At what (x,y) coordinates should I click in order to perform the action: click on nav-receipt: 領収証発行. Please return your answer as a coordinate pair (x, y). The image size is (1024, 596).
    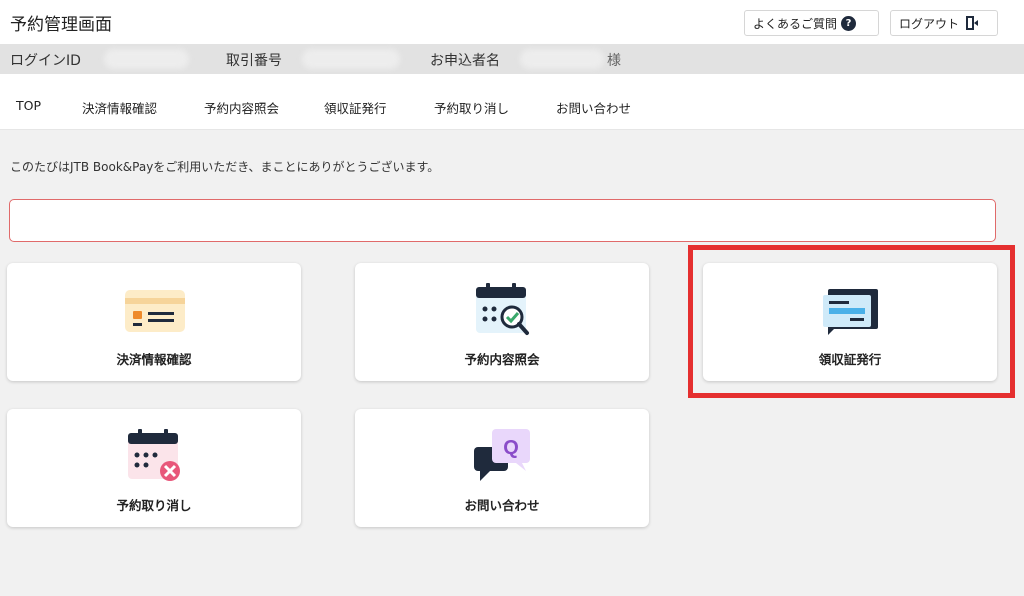
    Looking at the image, I should click on (355, 107).